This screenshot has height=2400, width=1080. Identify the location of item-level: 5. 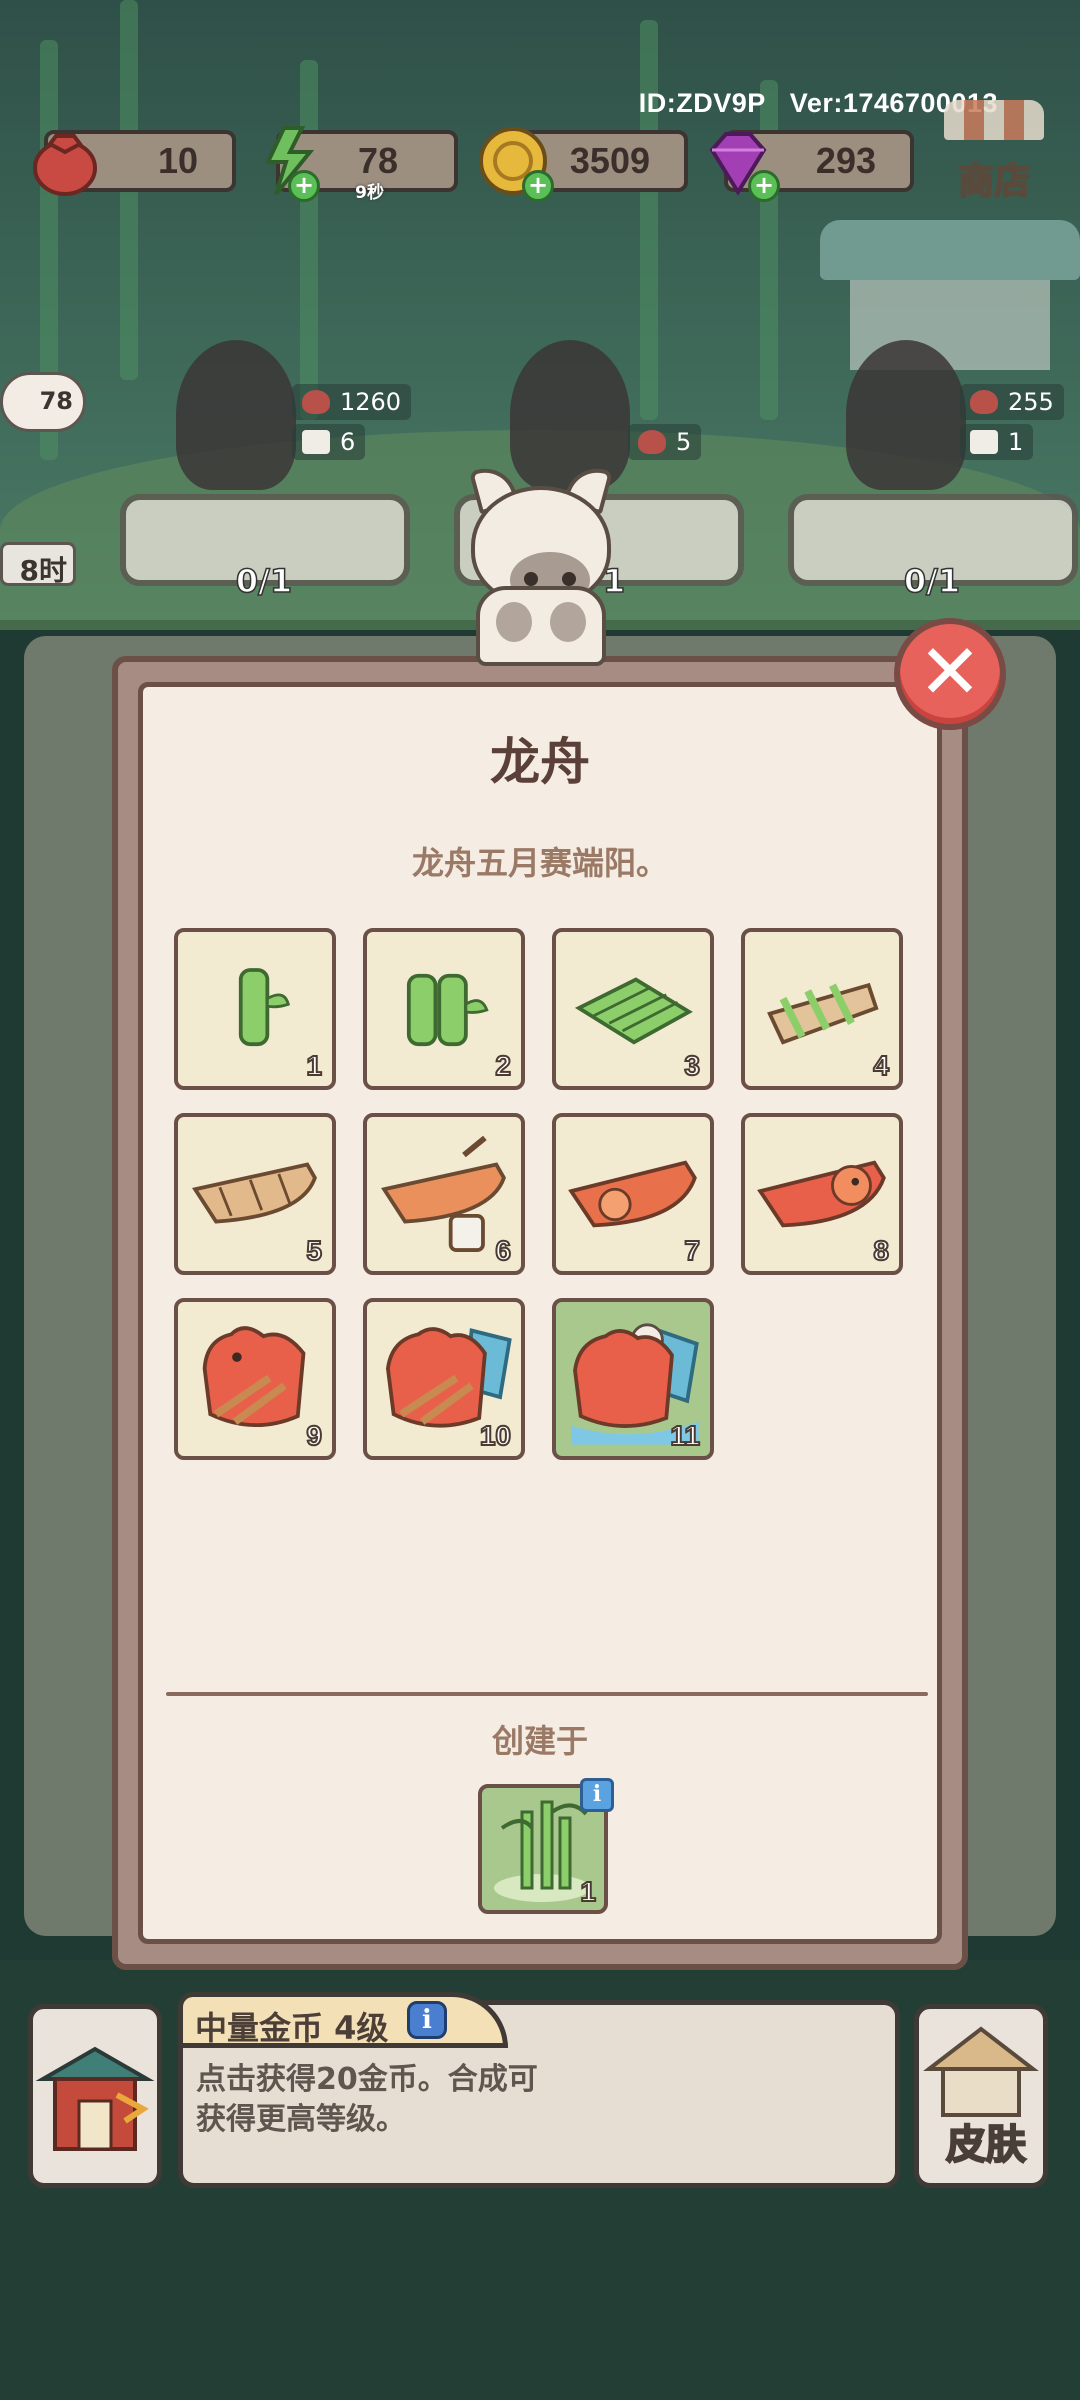
(314, 1250).